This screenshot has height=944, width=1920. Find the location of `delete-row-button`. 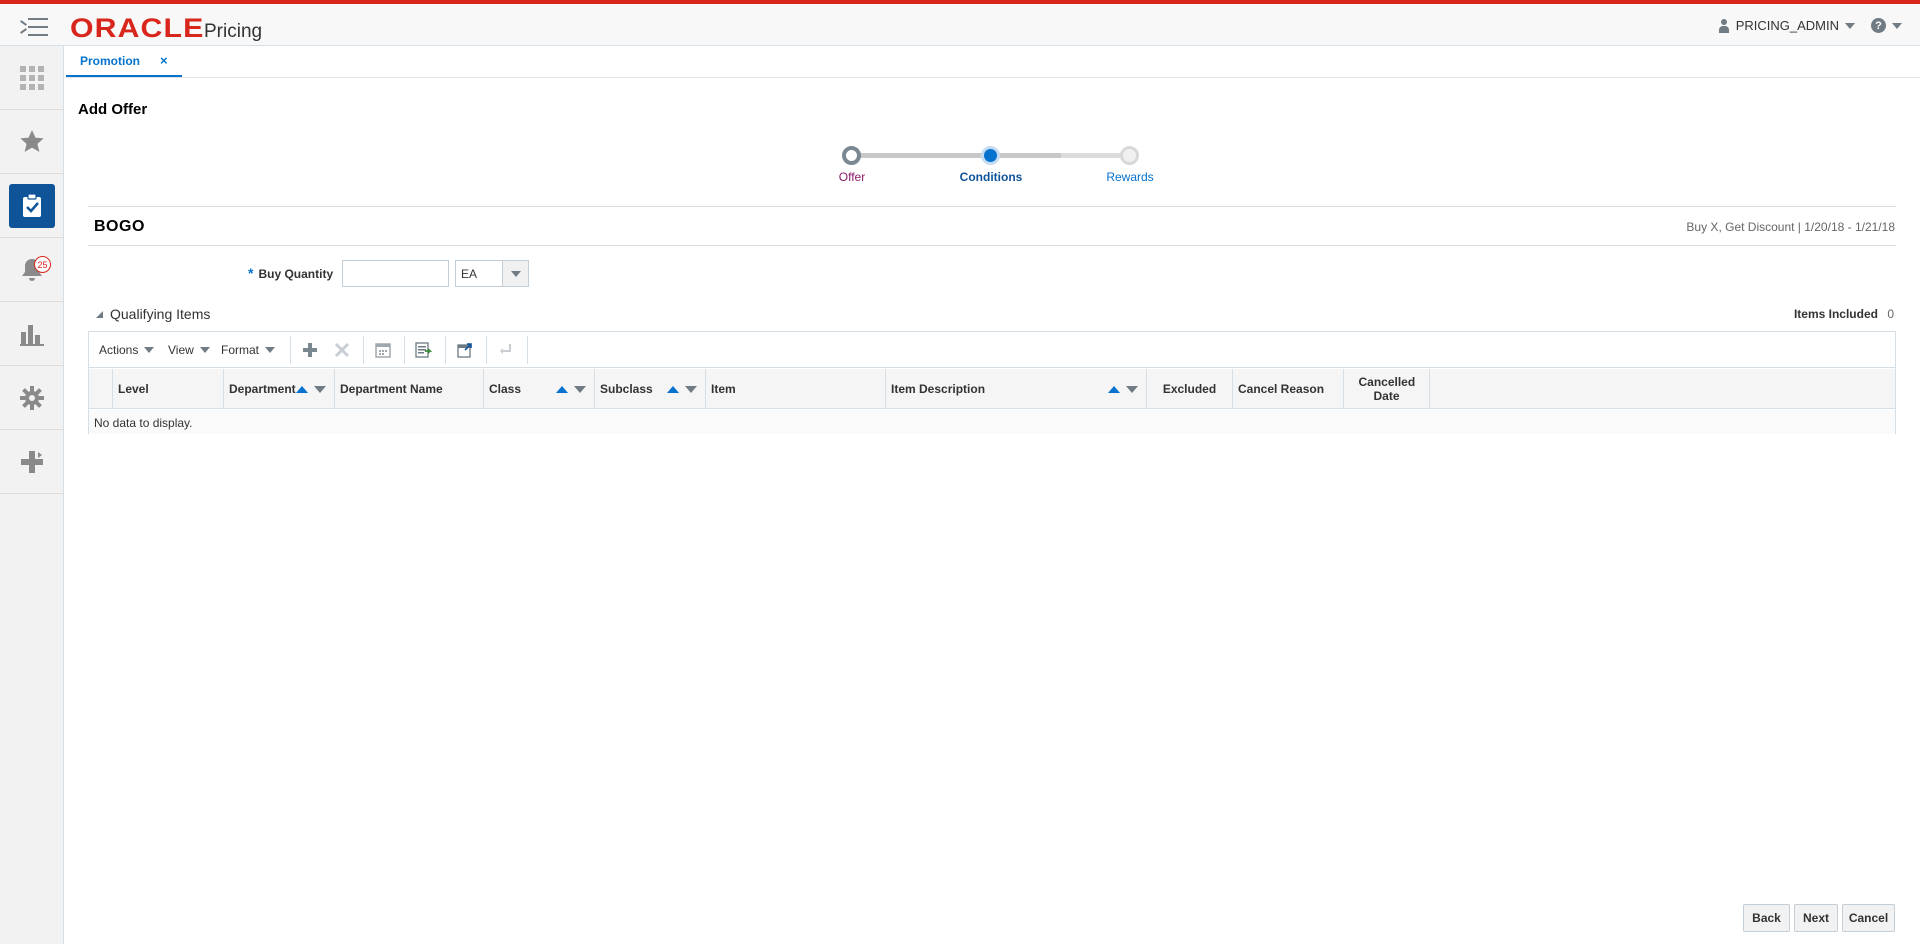

delete-row-button is located at coordinates (342, 350).